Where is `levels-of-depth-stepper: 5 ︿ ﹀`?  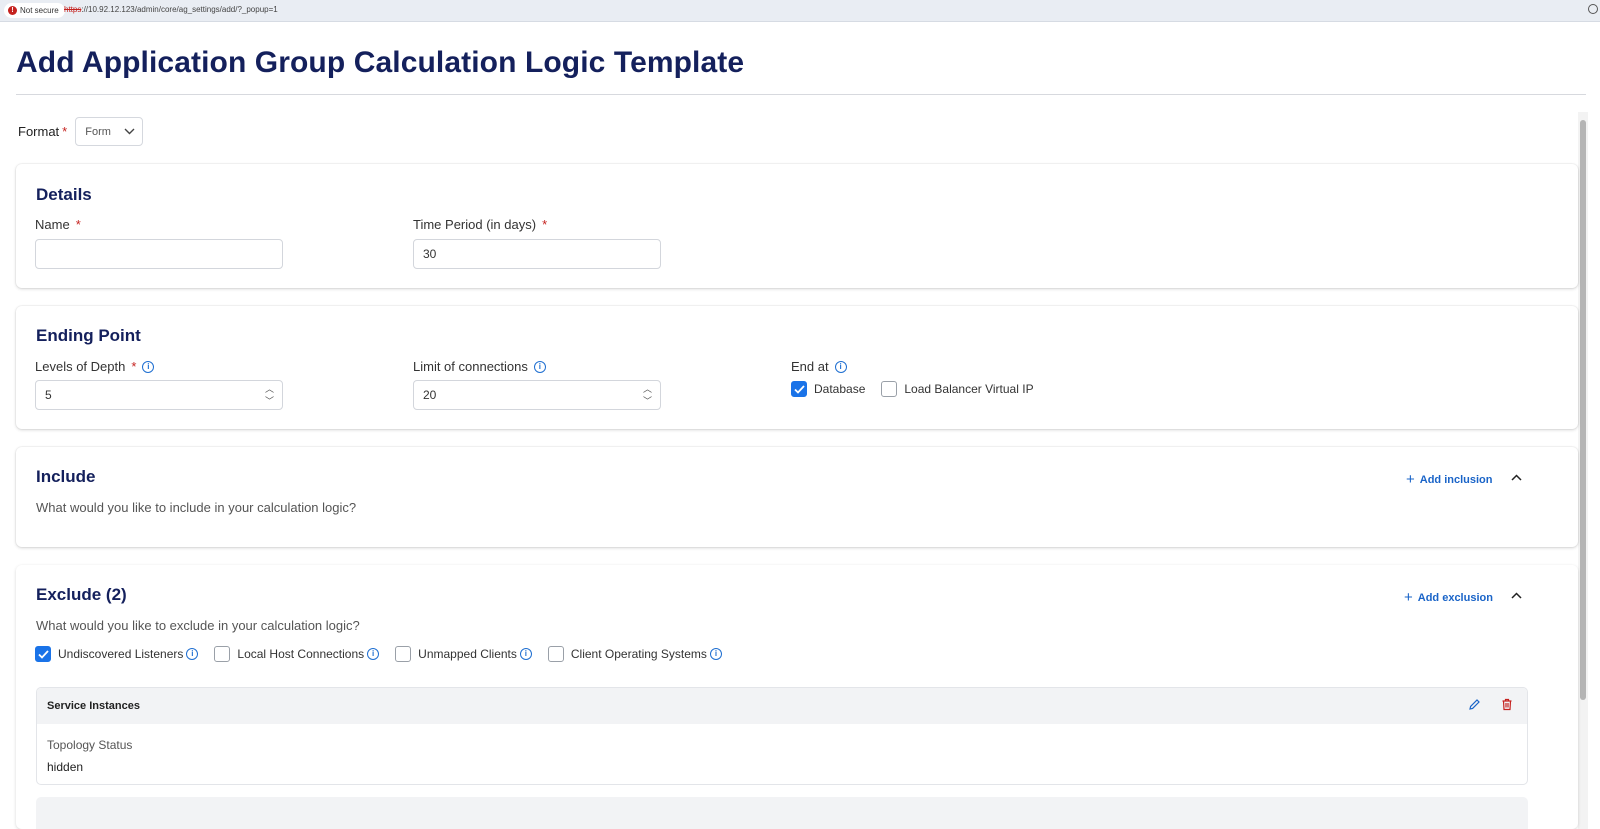
levels-of-depth-stepper: 5 ︿ ﹀ is located at coordinates (159, 395).